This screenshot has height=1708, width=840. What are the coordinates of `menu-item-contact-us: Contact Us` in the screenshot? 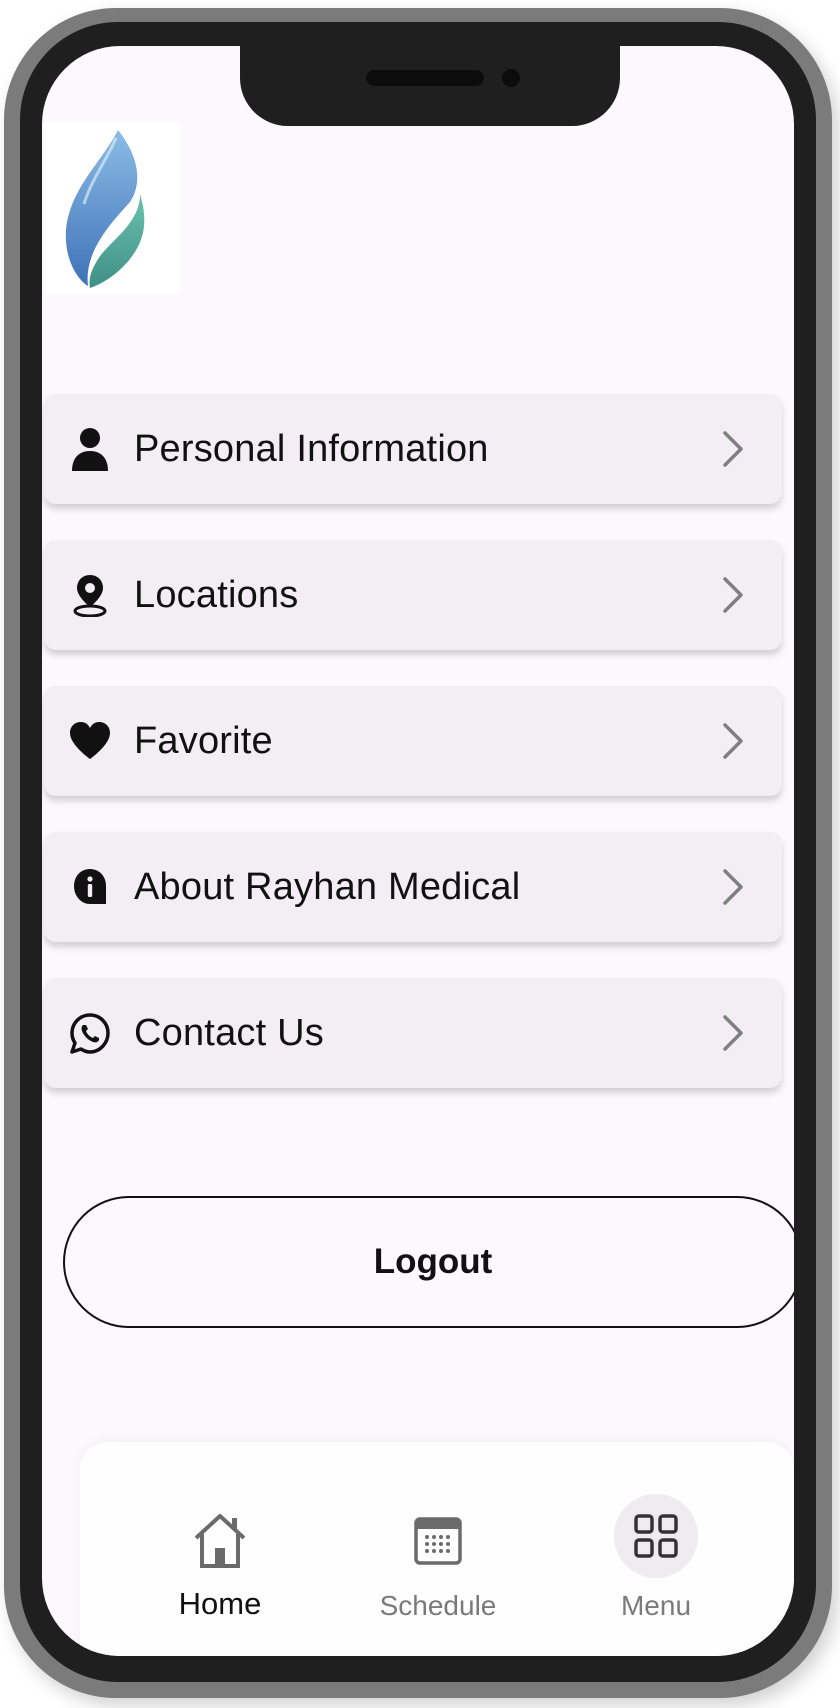 It's located at (413, 1033).